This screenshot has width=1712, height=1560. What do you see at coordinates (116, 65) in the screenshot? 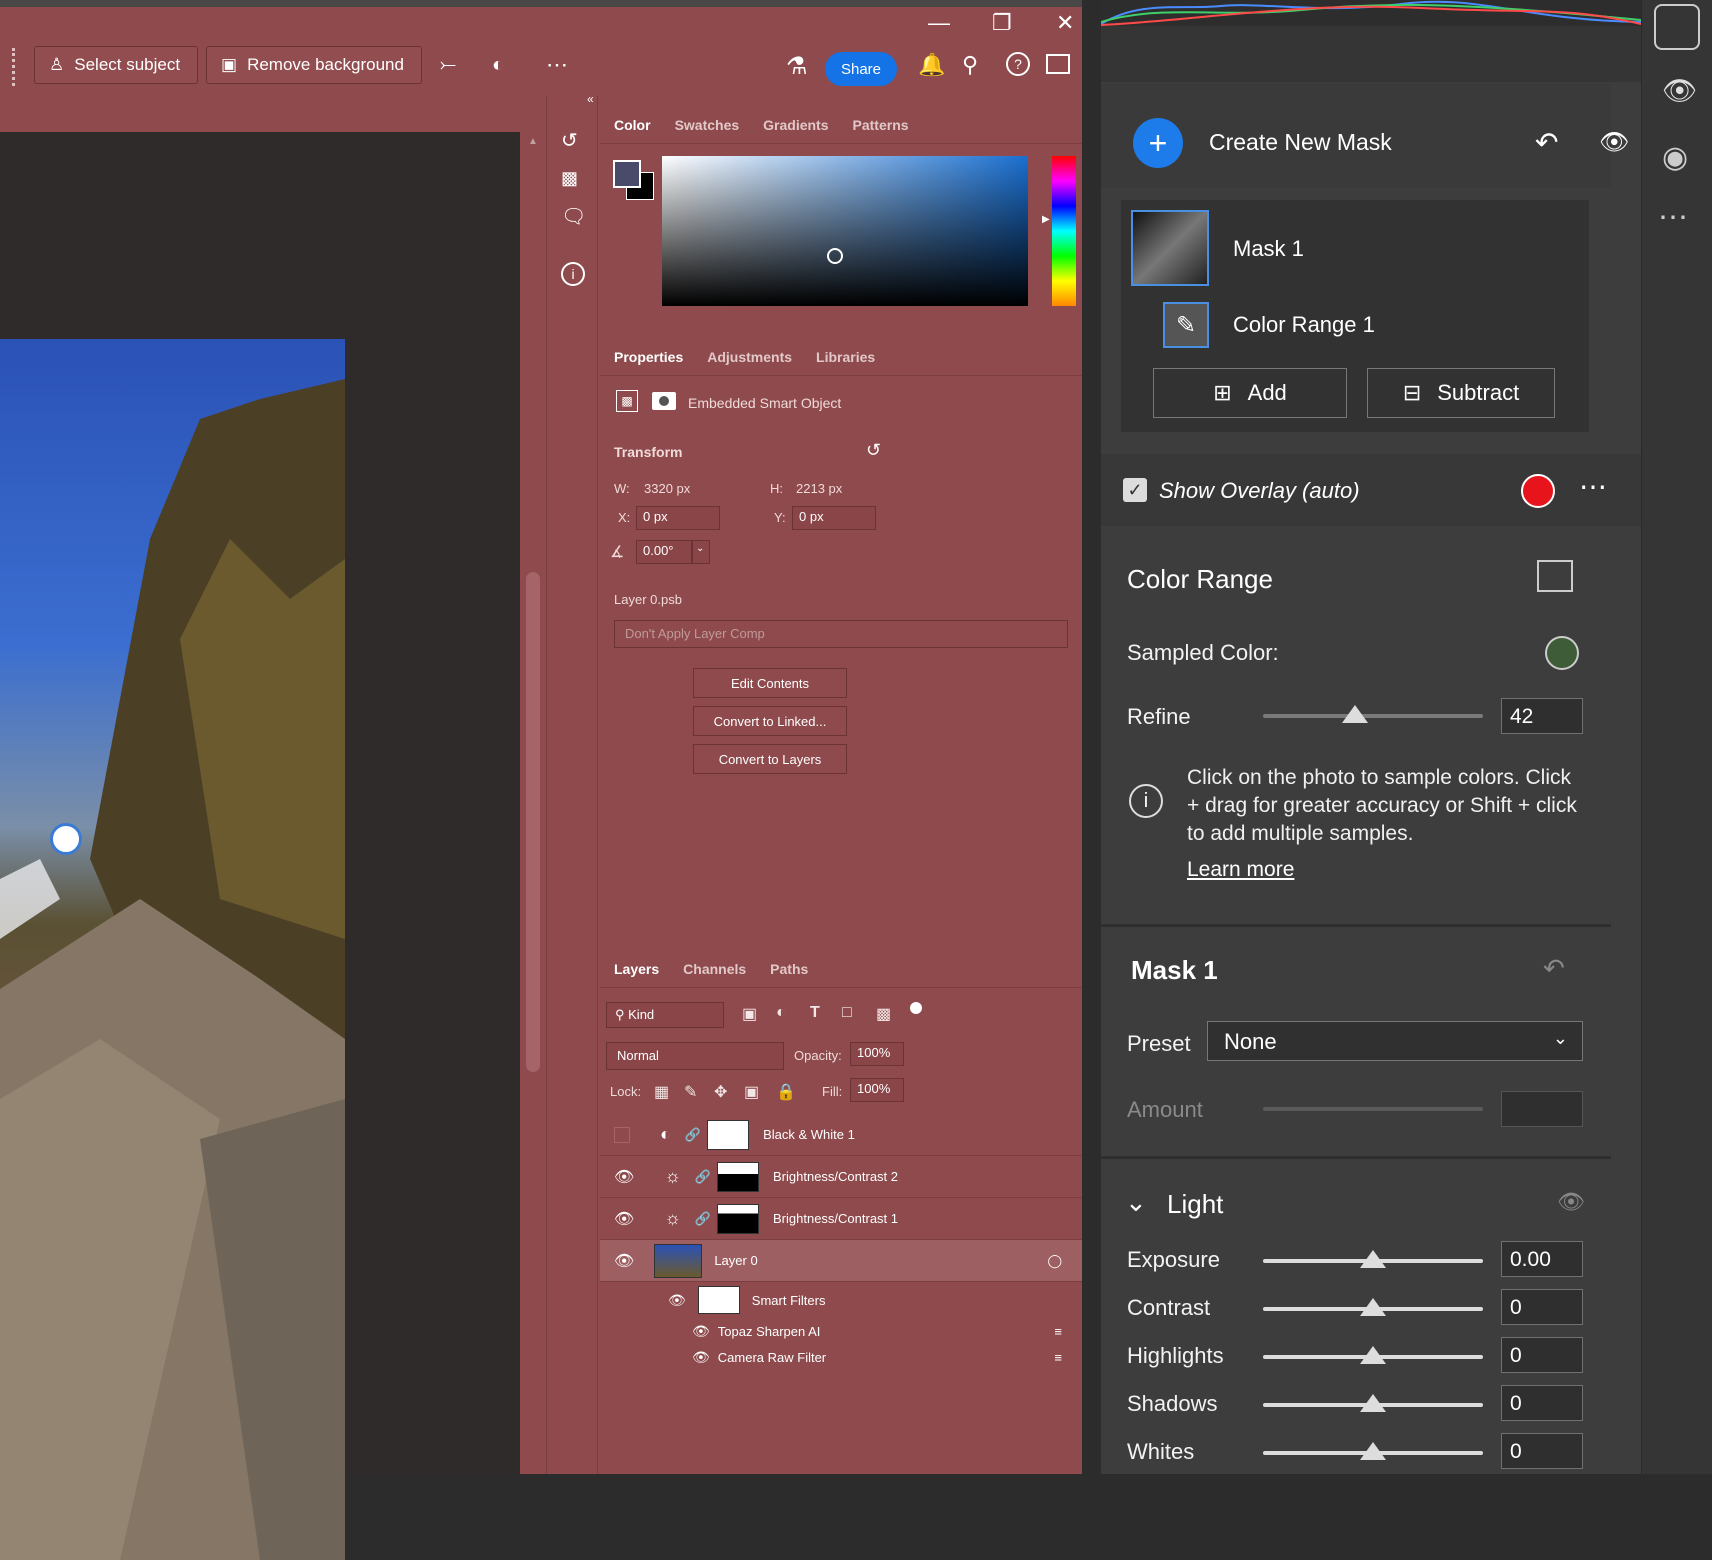
I see `select-subject-button: ♙ Select subject` at bounding box center [116, 65].